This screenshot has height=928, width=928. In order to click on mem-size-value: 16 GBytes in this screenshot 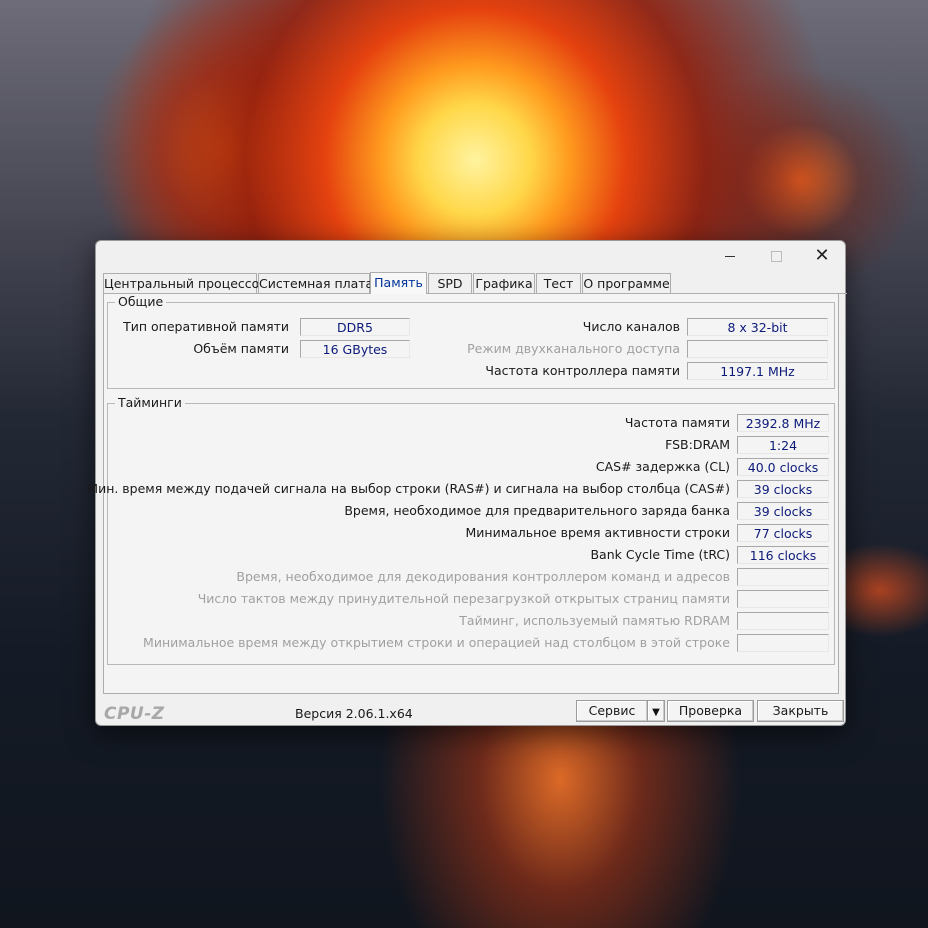, I will do `click(355, 349)`.